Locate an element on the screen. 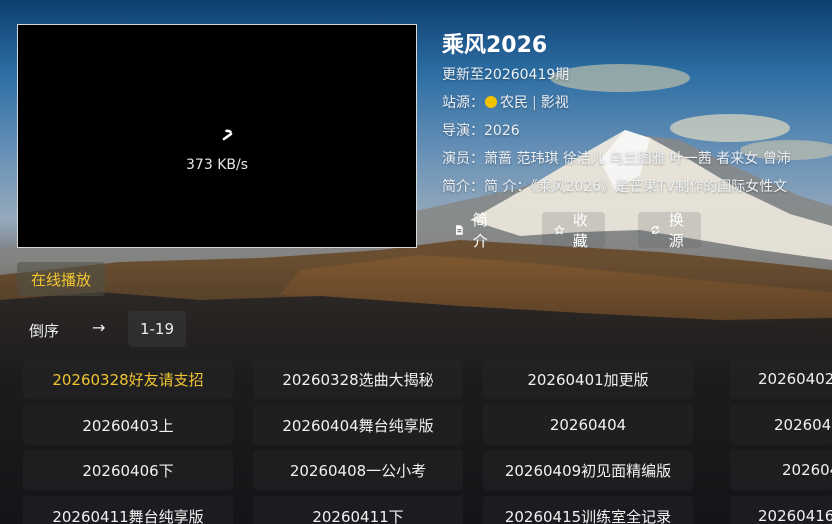 This screenshot has height=524, width=832. cast-line: 演员：萧蔷 范玮琪 徐洁儿 乌兰图雅 叶一茜 者来女 曾沛 is located at coordinates (616, 158).